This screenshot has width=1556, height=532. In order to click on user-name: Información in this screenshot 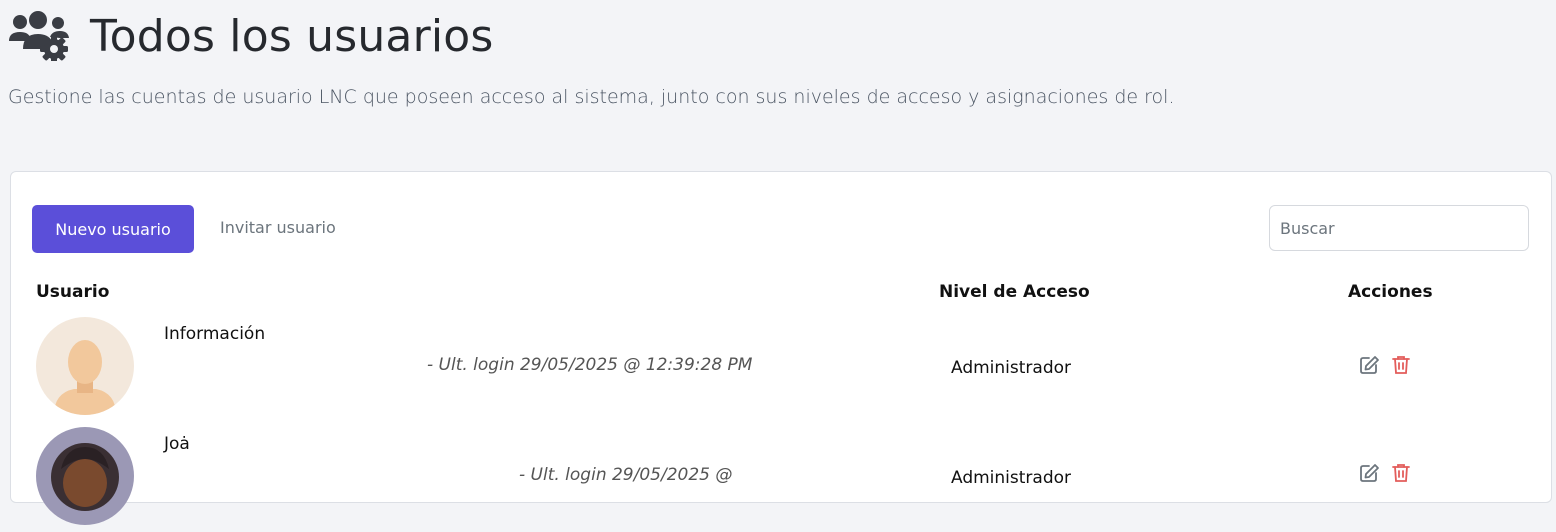, I will do `click(215, 334)`.